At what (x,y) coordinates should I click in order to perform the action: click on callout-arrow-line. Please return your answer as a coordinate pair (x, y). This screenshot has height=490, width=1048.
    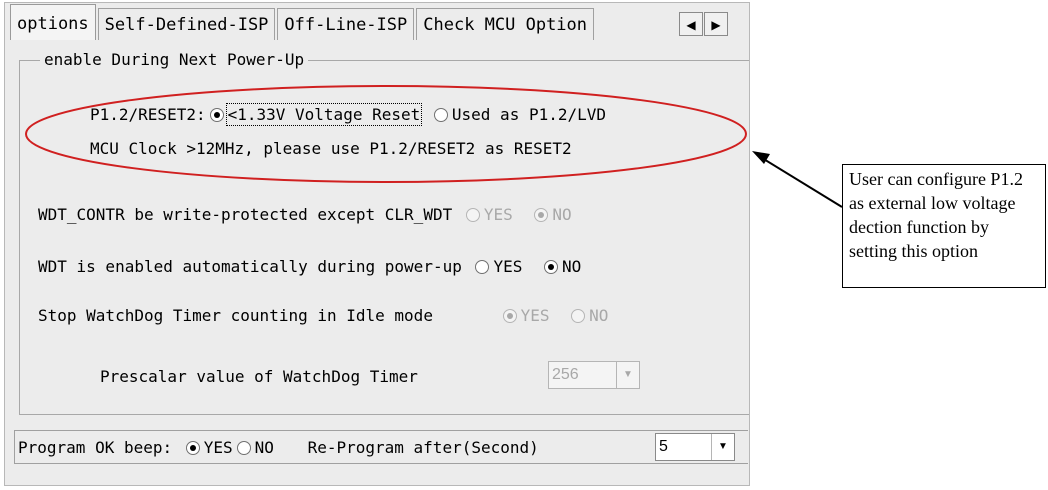
    Looking at the image, I should click on (802, 182).